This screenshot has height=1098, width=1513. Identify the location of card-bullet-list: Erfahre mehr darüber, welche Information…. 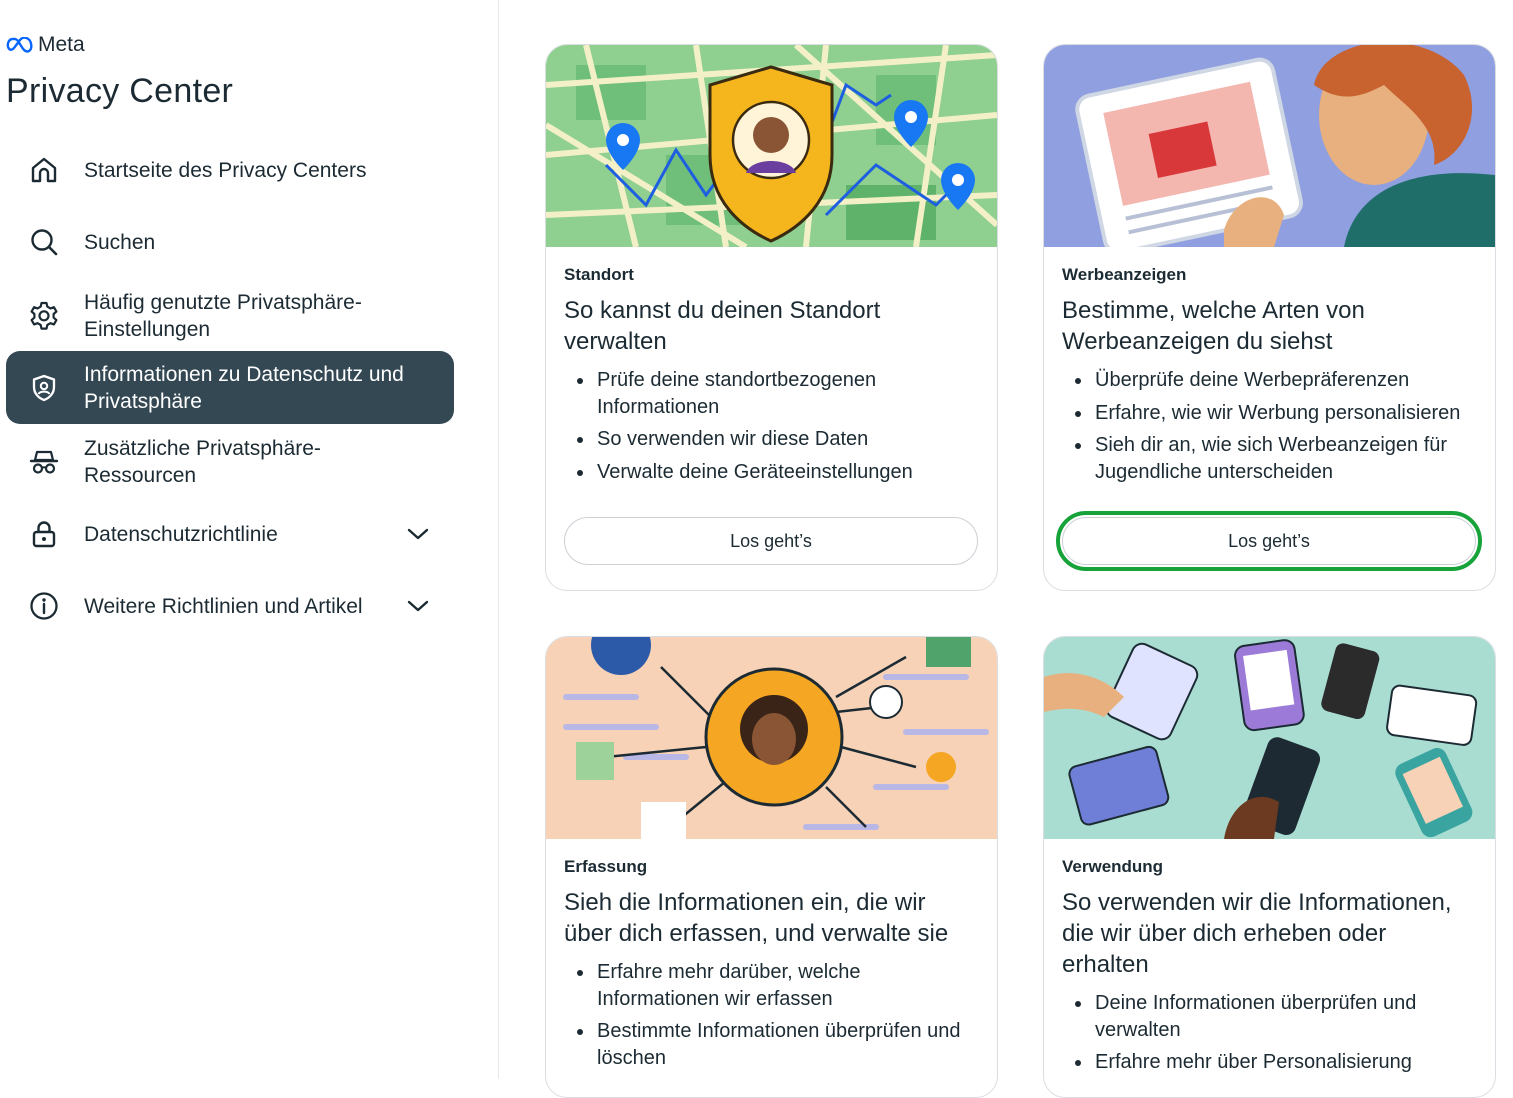
(769, 1018).